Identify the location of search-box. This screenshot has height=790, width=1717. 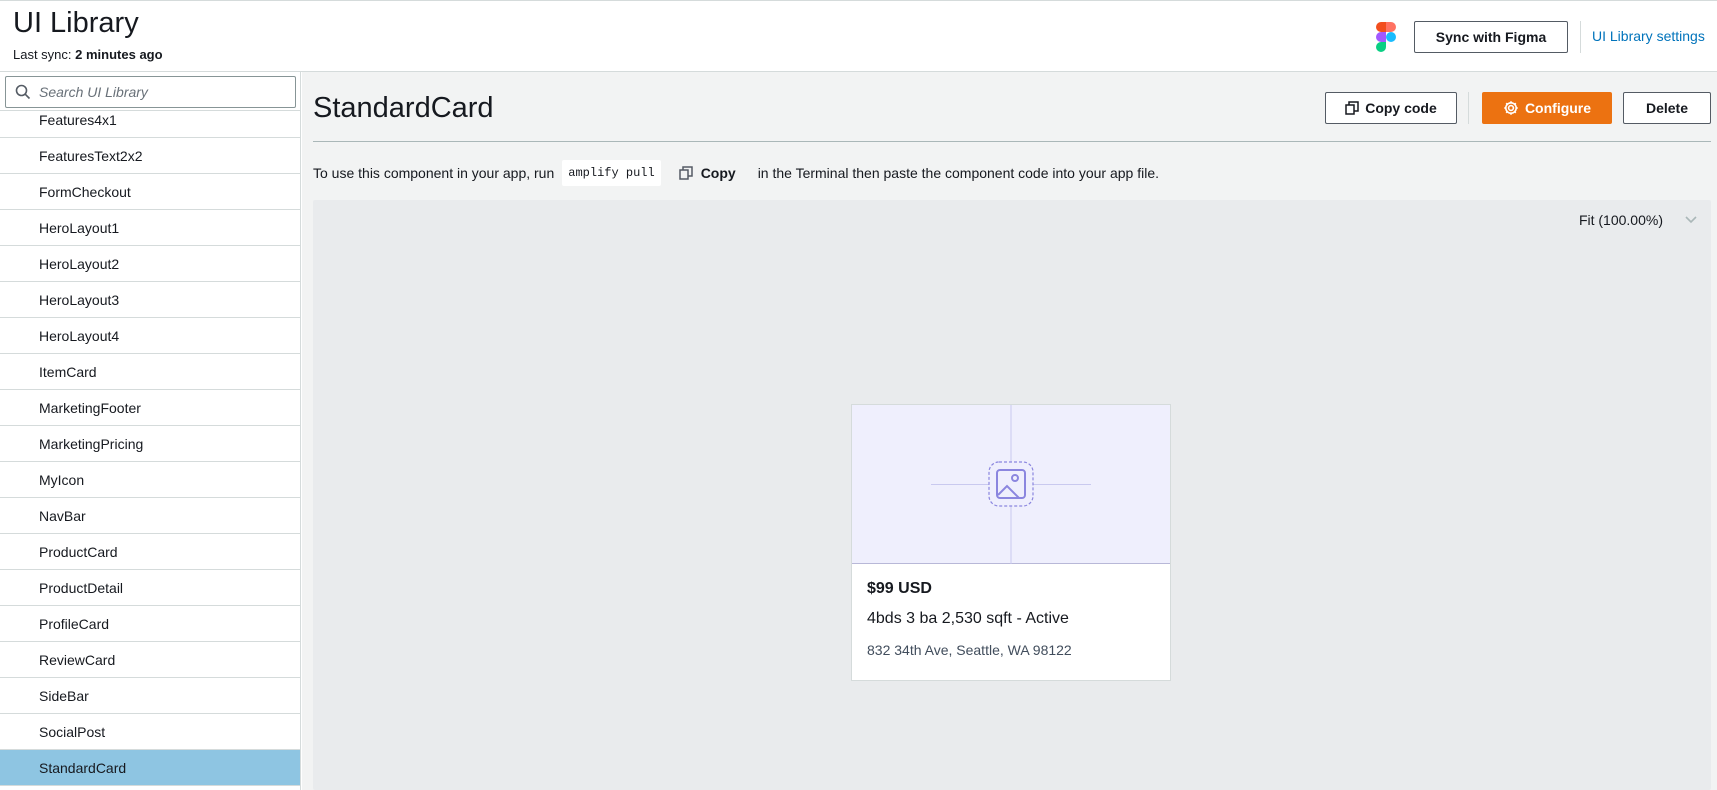
(150, 92).